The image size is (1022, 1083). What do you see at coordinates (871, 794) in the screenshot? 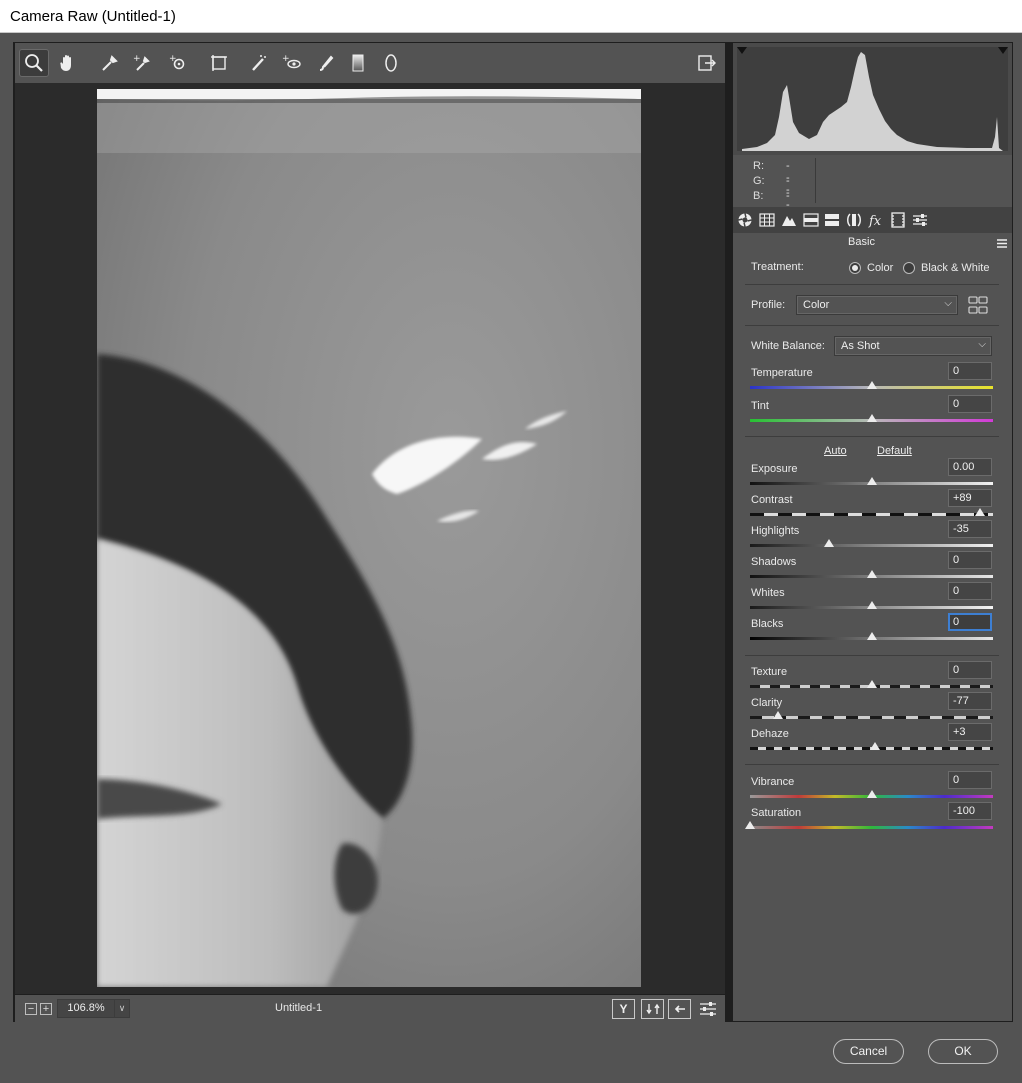
I see `vibrance-slider-thumb` at bounding box center [871, 794].